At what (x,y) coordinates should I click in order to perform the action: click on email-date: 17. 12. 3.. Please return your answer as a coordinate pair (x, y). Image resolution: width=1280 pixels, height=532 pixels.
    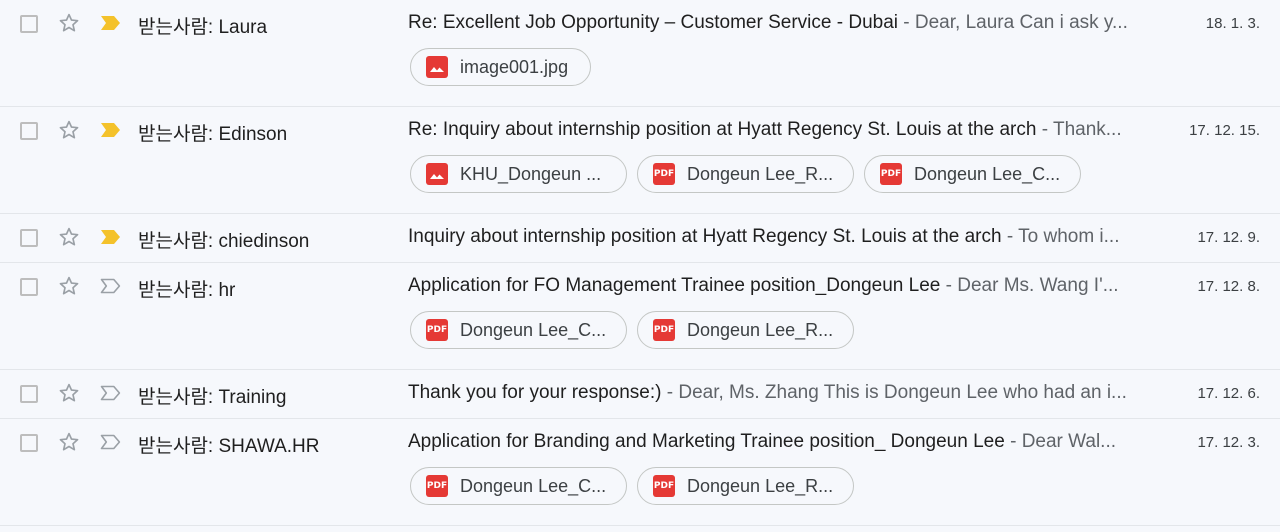
    Looking at the image, I should click on (1228, 442).